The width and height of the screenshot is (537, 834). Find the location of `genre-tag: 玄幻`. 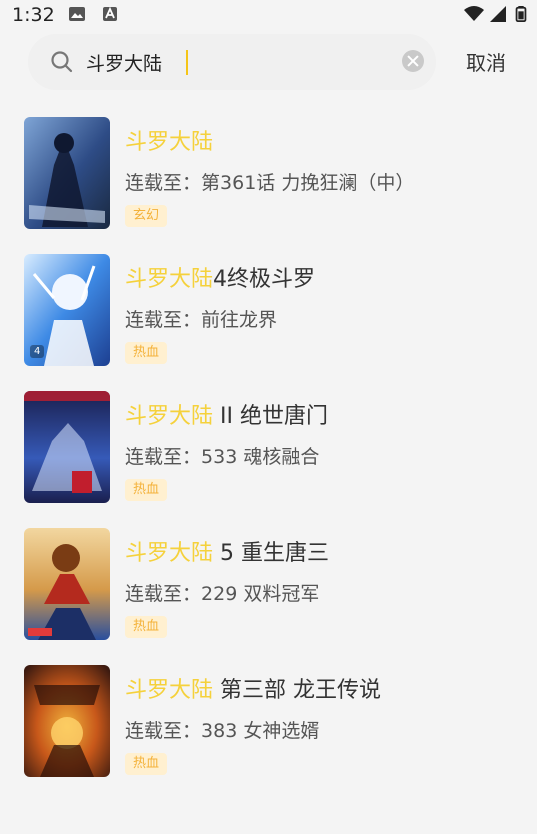

genre-tag: 玄幻 is located at coordinates (146, 216).